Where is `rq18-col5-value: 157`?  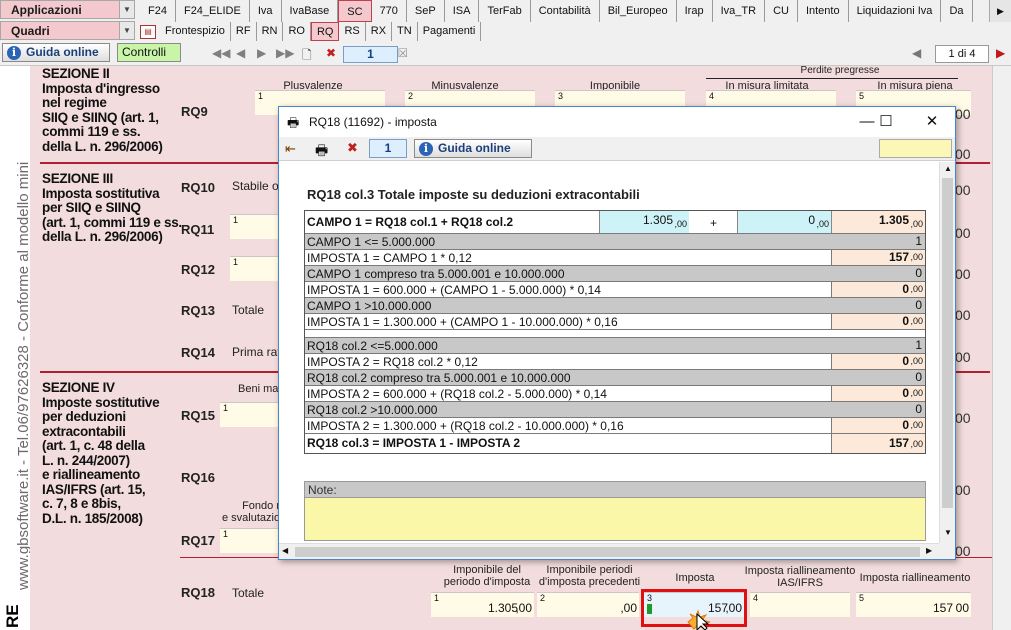
rq18-col5-value: 157 is located at coordinates (942, 608).